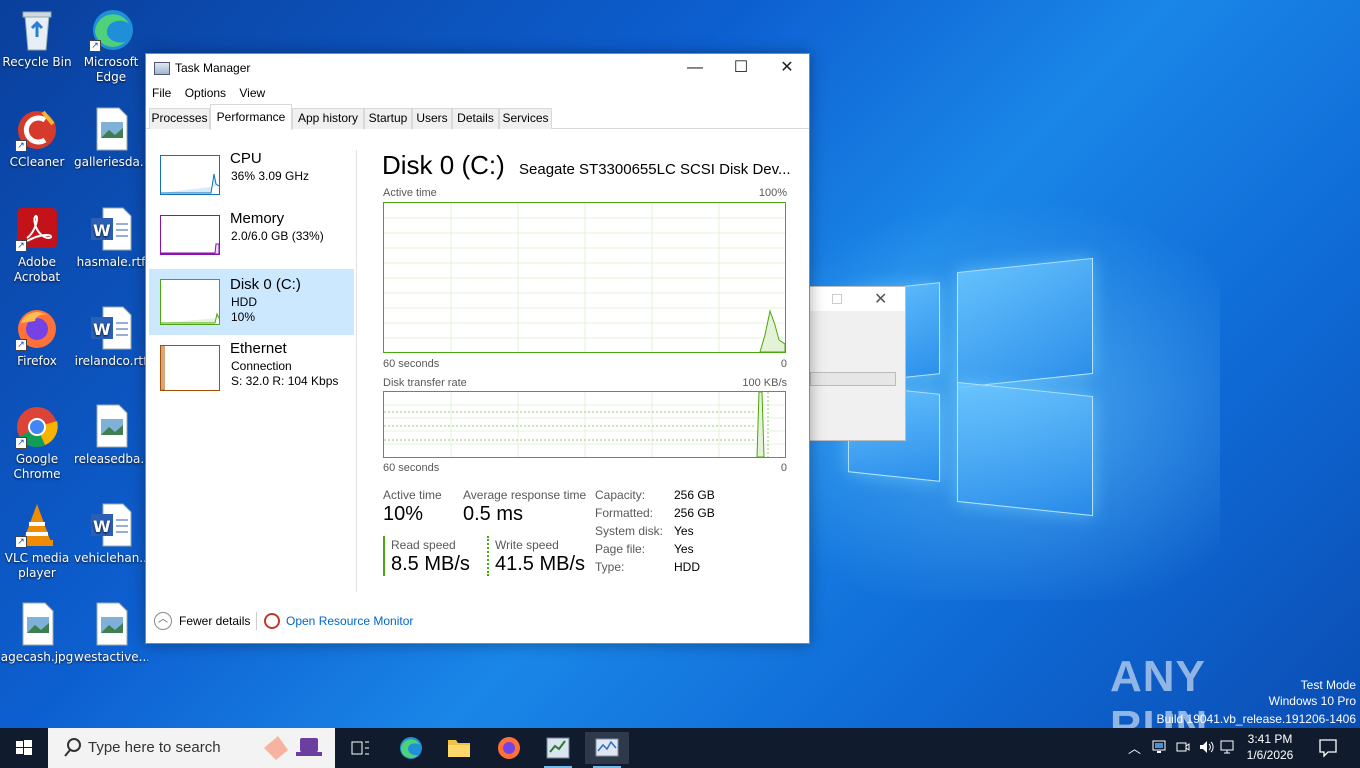  I want to click on search-icon, so click(72, 747).